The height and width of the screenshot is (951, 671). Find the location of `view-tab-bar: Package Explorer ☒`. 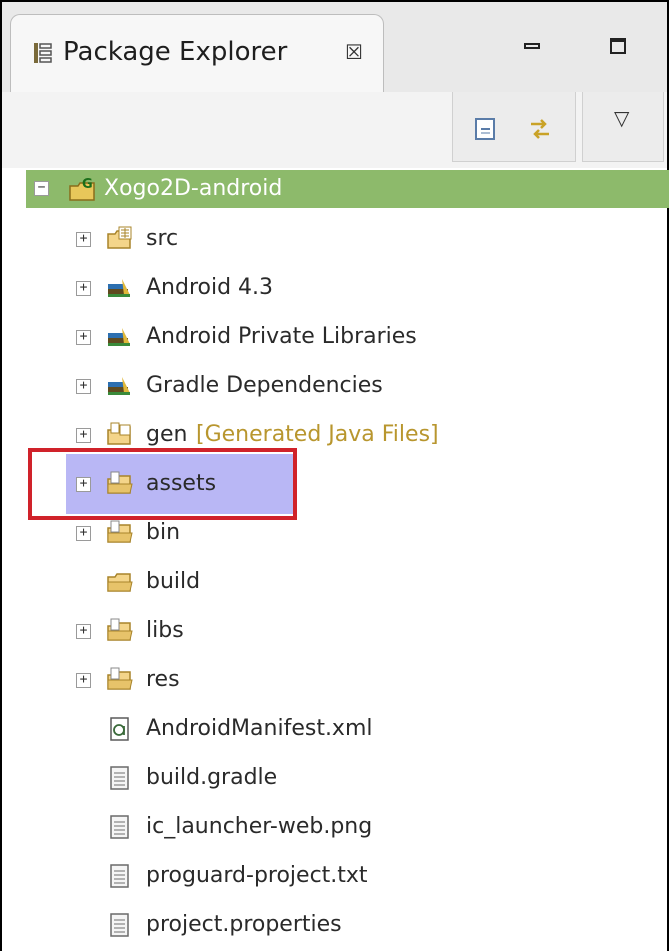

view-tab-bar: Package Explorer ☒ is located at coordinates (334, 49).